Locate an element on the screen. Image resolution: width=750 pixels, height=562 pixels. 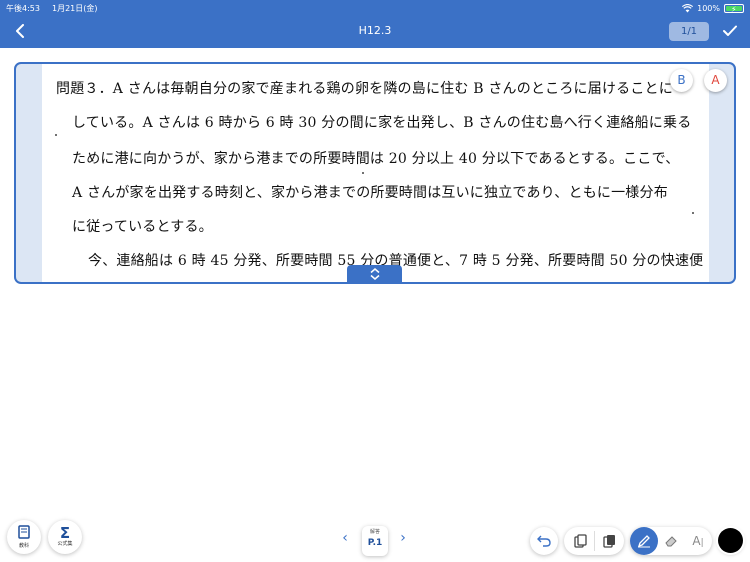
text-icon: A| is located at coordinates (698, 541).